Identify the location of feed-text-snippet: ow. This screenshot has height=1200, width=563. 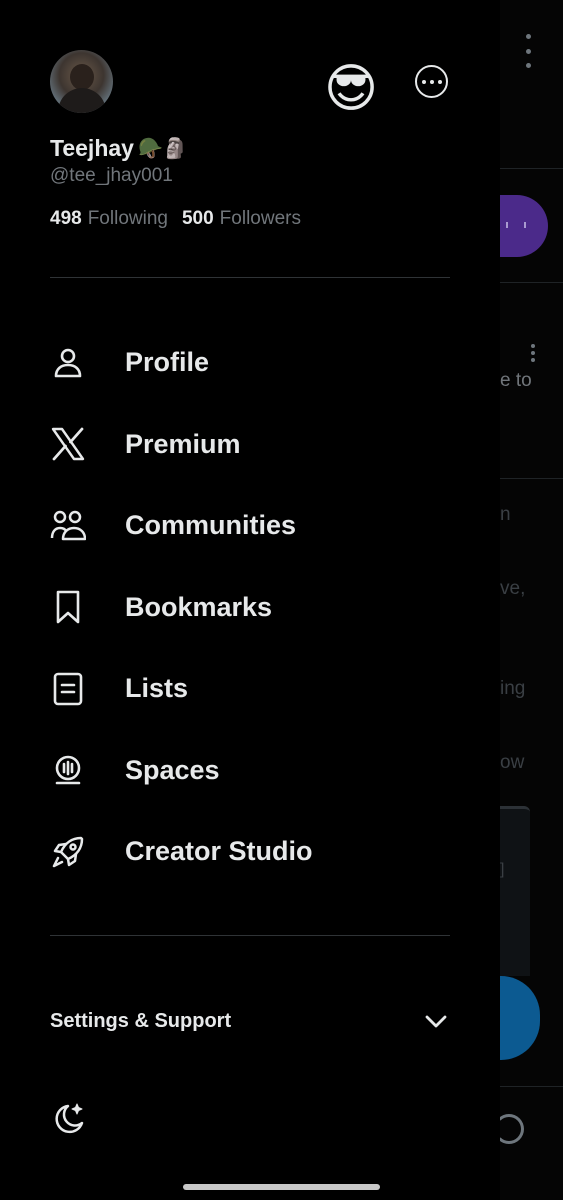
(512, 762).